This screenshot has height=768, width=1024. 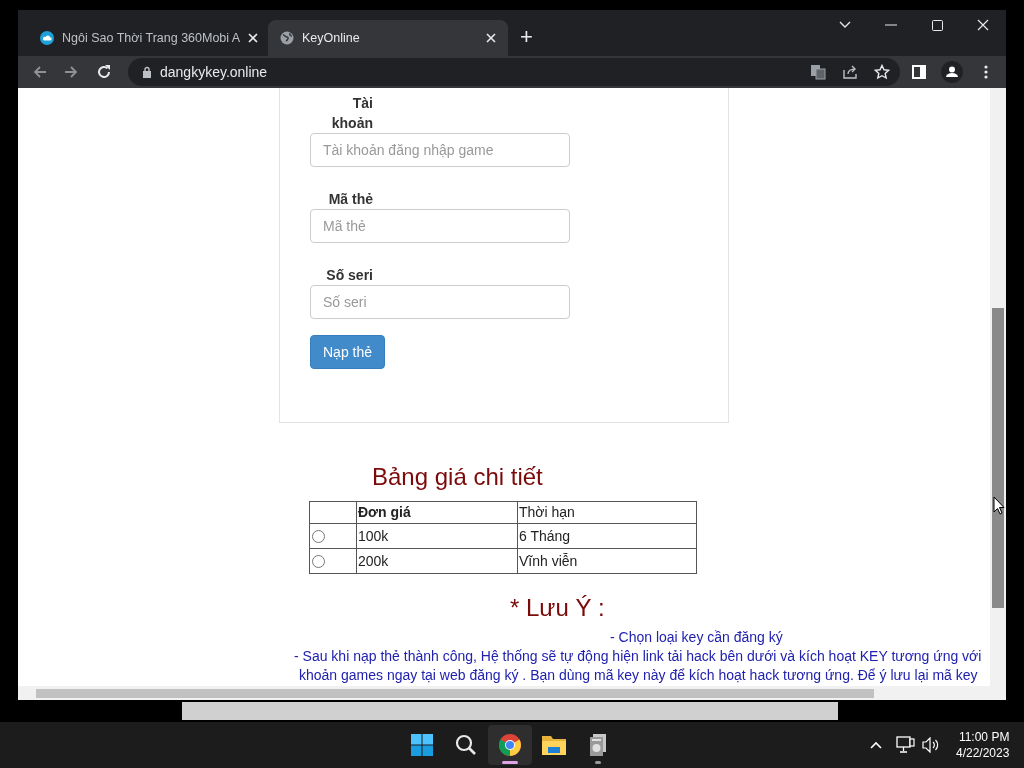 I want to click on share-icon, so click(x=850, y=72).